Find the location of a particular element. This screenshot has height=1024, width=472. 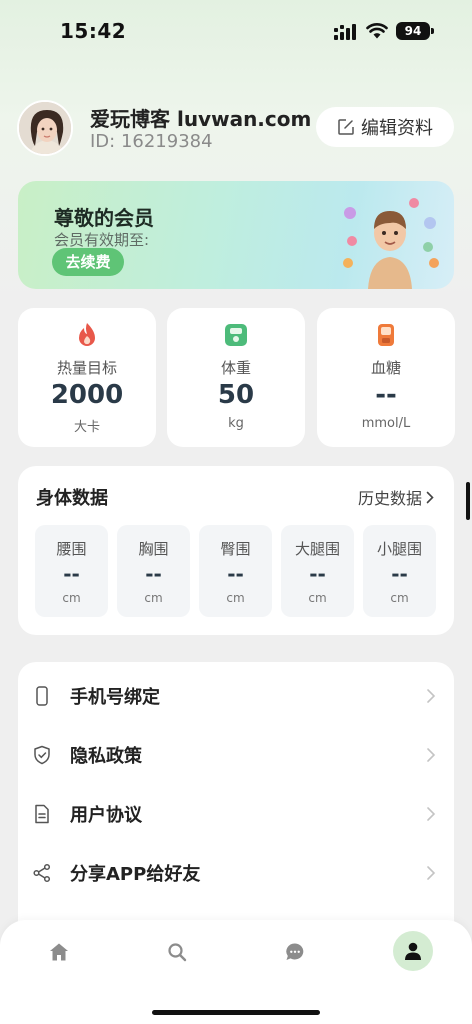

membership-title: 尊敬的会员 is located at coordinates (104, 218).